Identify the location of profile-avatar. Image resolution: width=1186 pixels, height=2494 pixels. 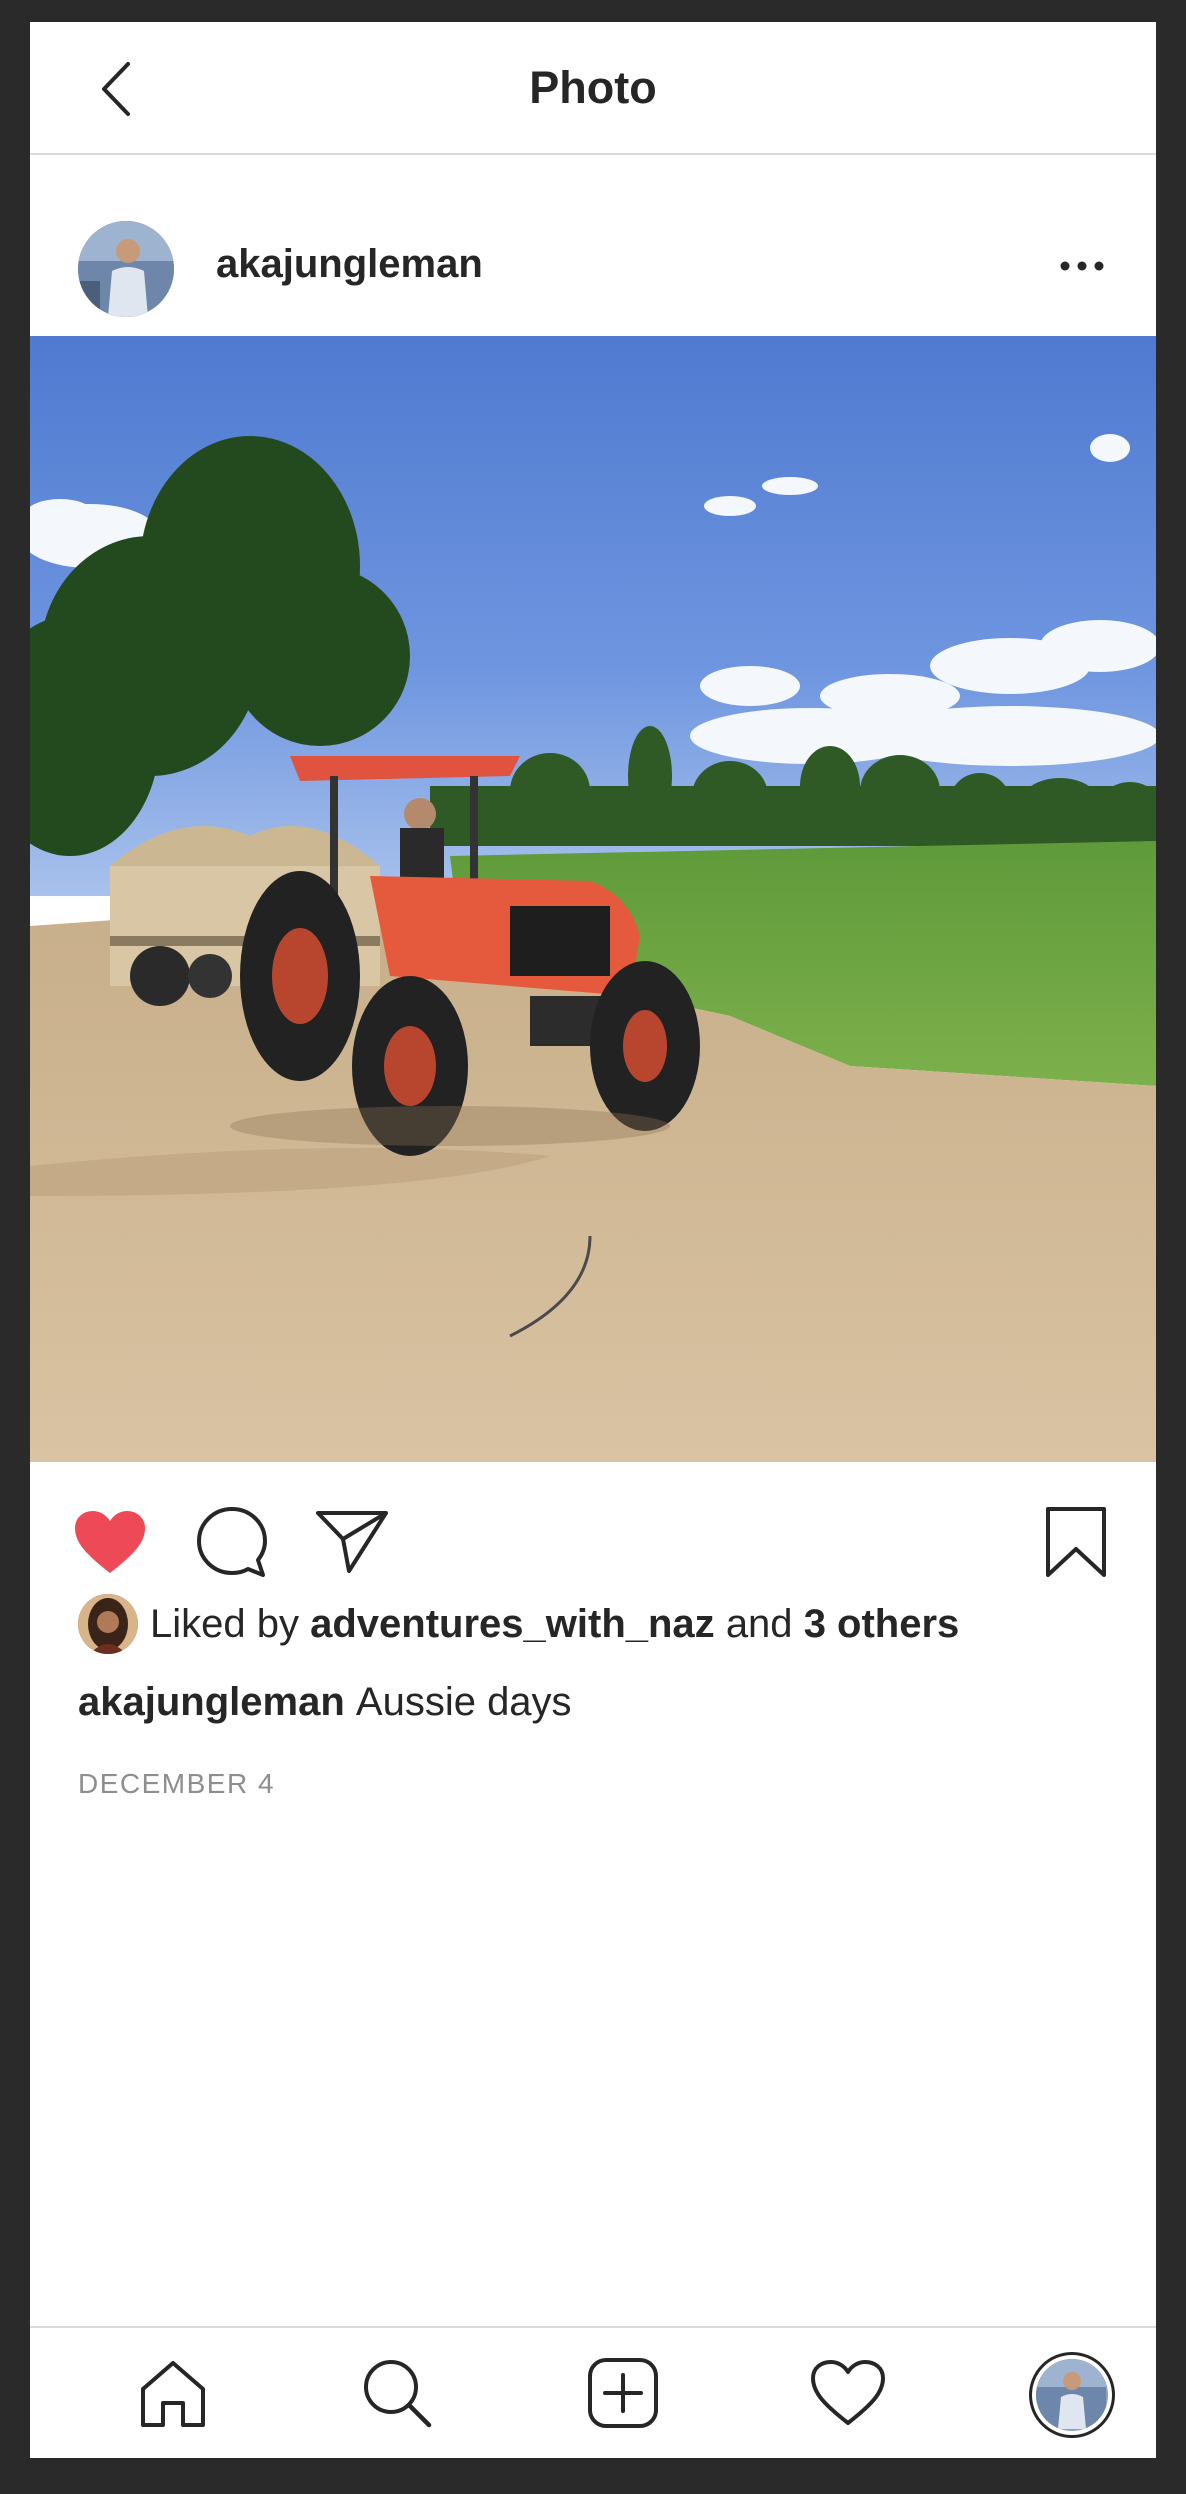
(1072, 2395).